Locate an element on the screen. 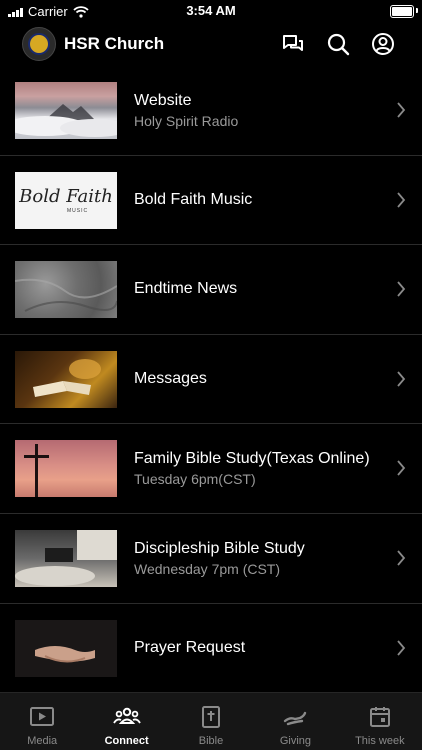  list-item-prayer-request: Prayer Request is located at coordinates (211, 649).